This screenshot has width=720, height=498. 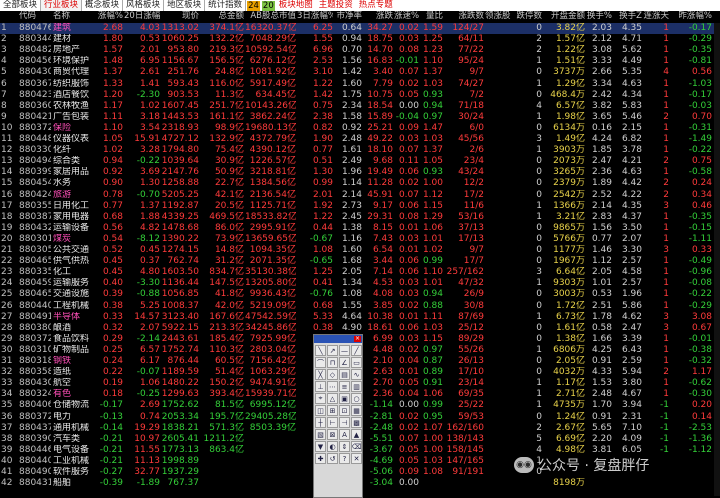 What do you see at coordinates (315, 16) in the screenshot?
I see `column-header: 3日涨幅%` at bounding box center [315, 16].